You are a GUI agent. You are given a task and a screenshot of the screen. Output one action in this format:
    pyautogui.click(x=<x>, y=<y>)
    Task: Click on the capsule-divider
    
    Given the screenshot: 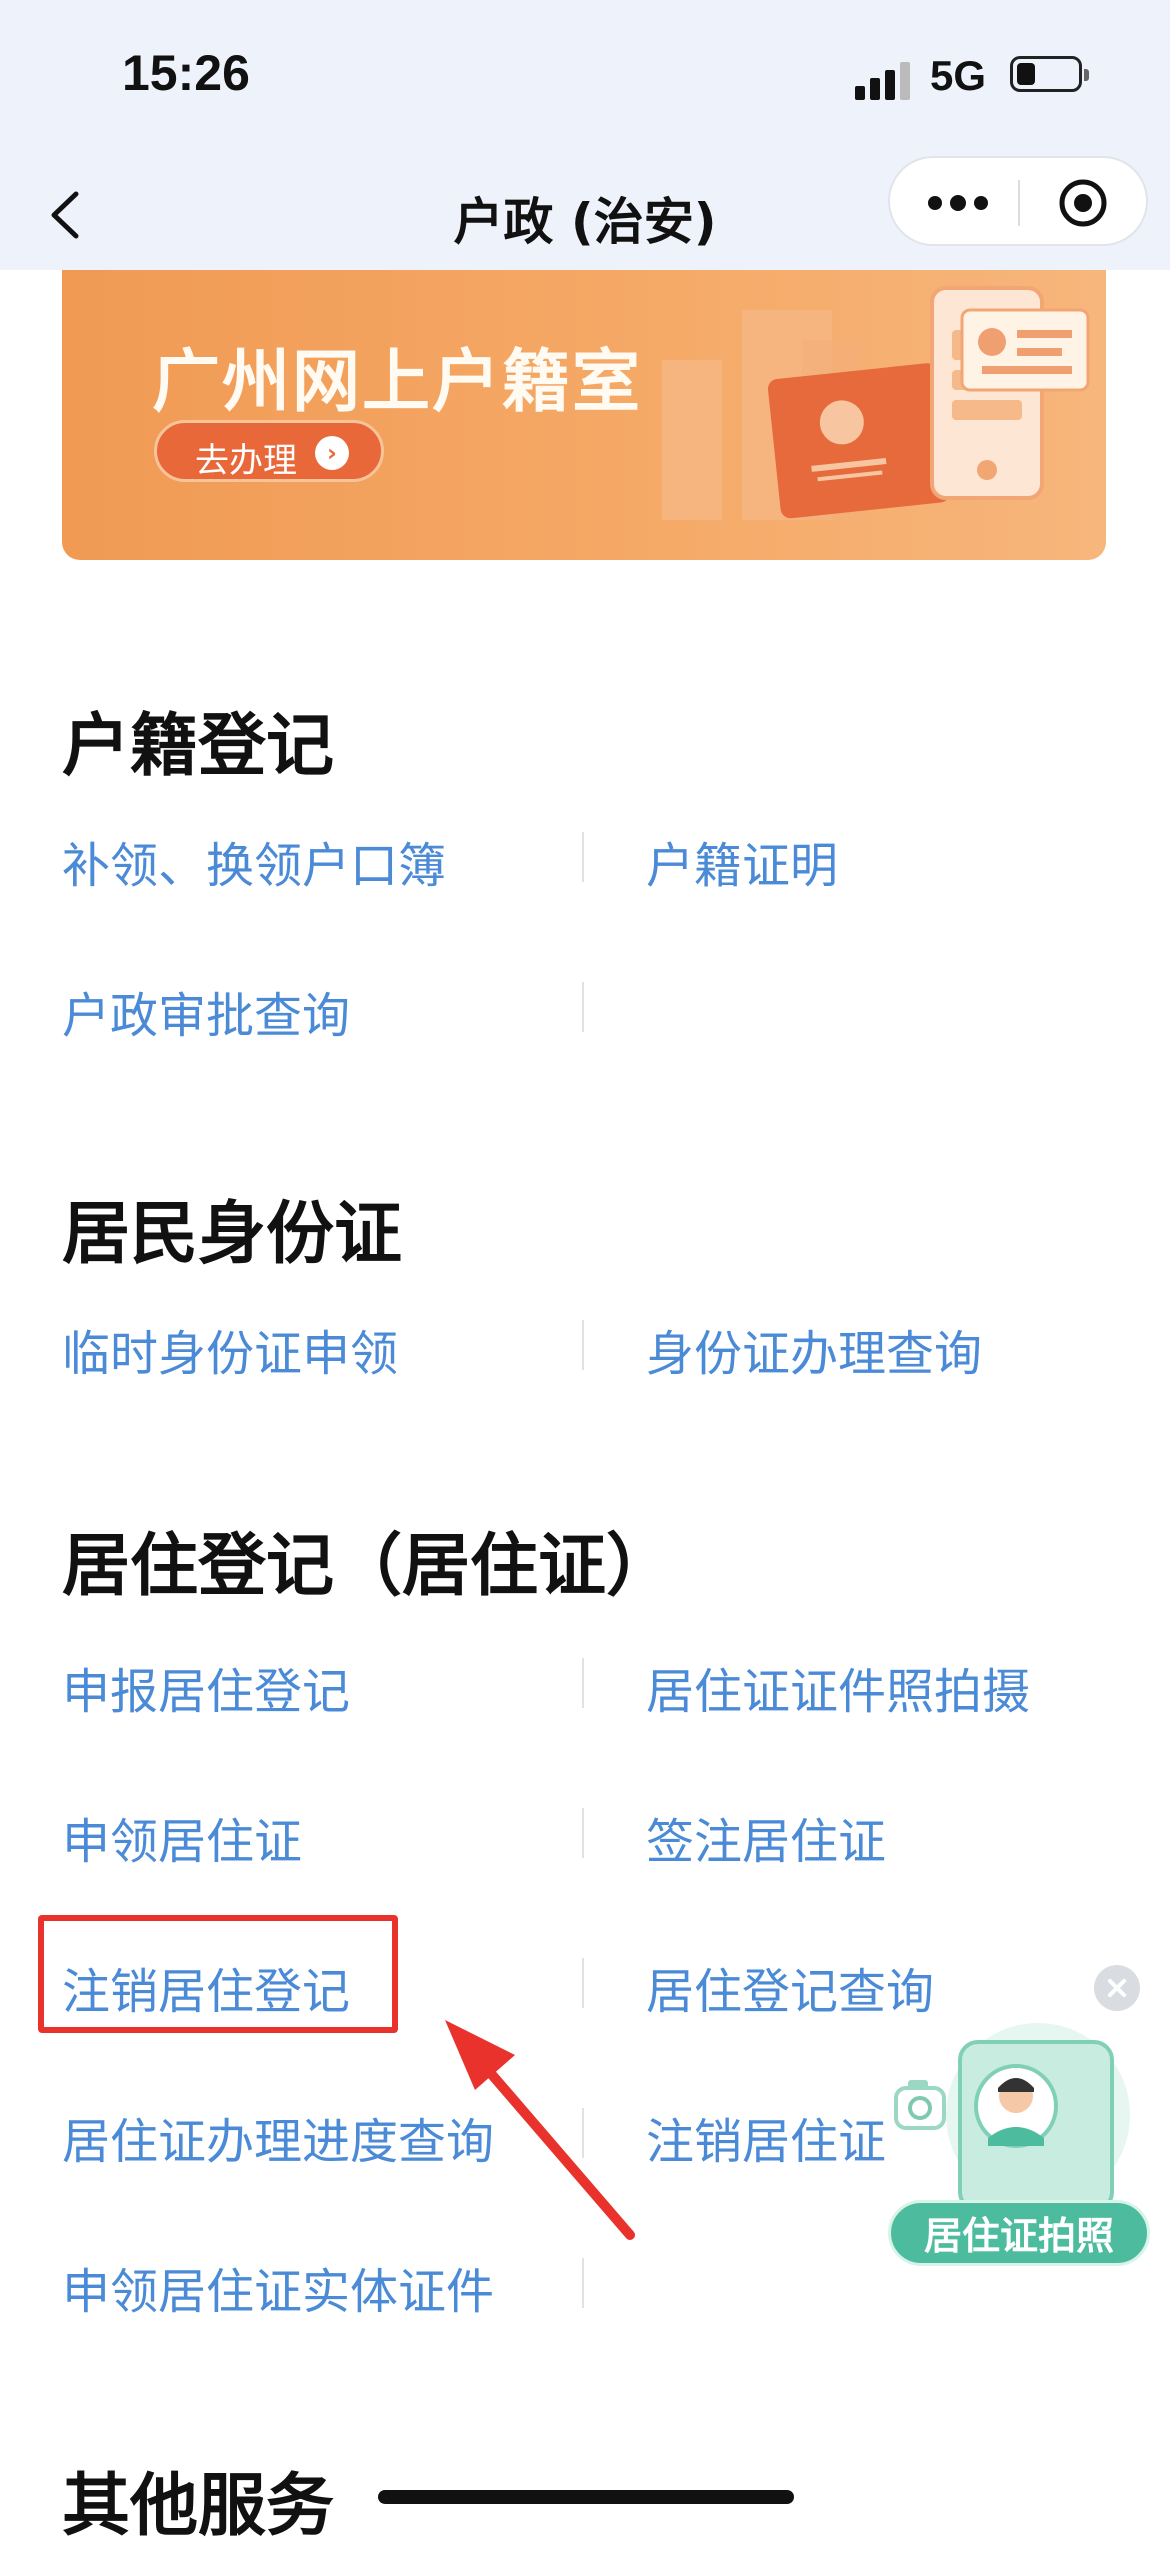 What is the action you would take?
    pyautogui.click(x=1019, y=203)
    